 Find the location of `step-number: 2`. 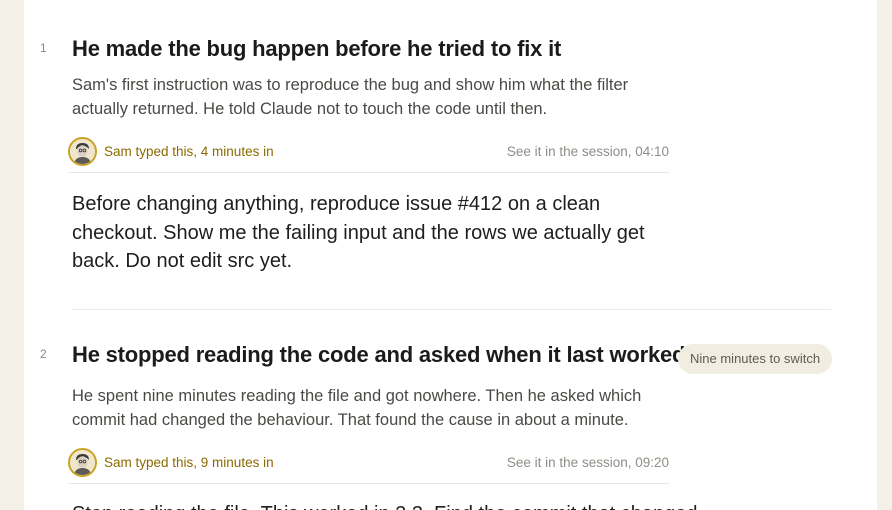

step-number: 2 is located at coordinates (43, 354).